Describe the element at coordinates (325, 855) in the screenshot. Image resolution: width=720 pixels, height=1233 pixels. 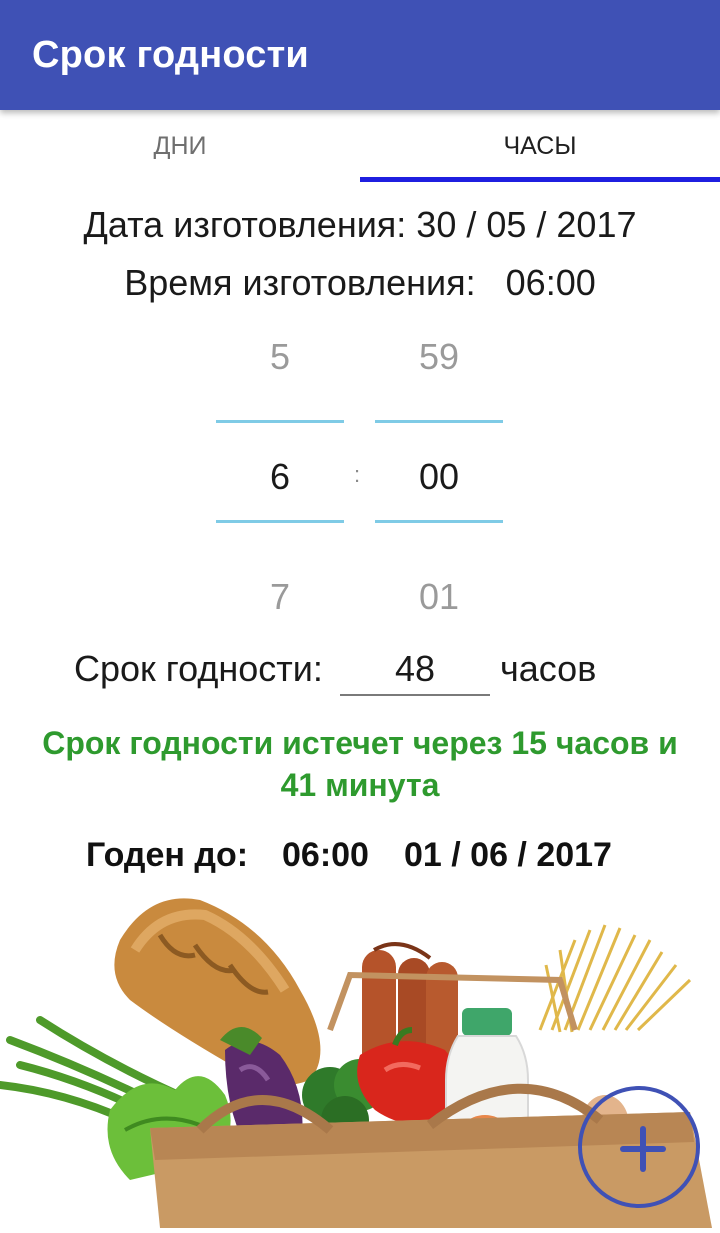
I see `good-until-time: 06:00` at that location.